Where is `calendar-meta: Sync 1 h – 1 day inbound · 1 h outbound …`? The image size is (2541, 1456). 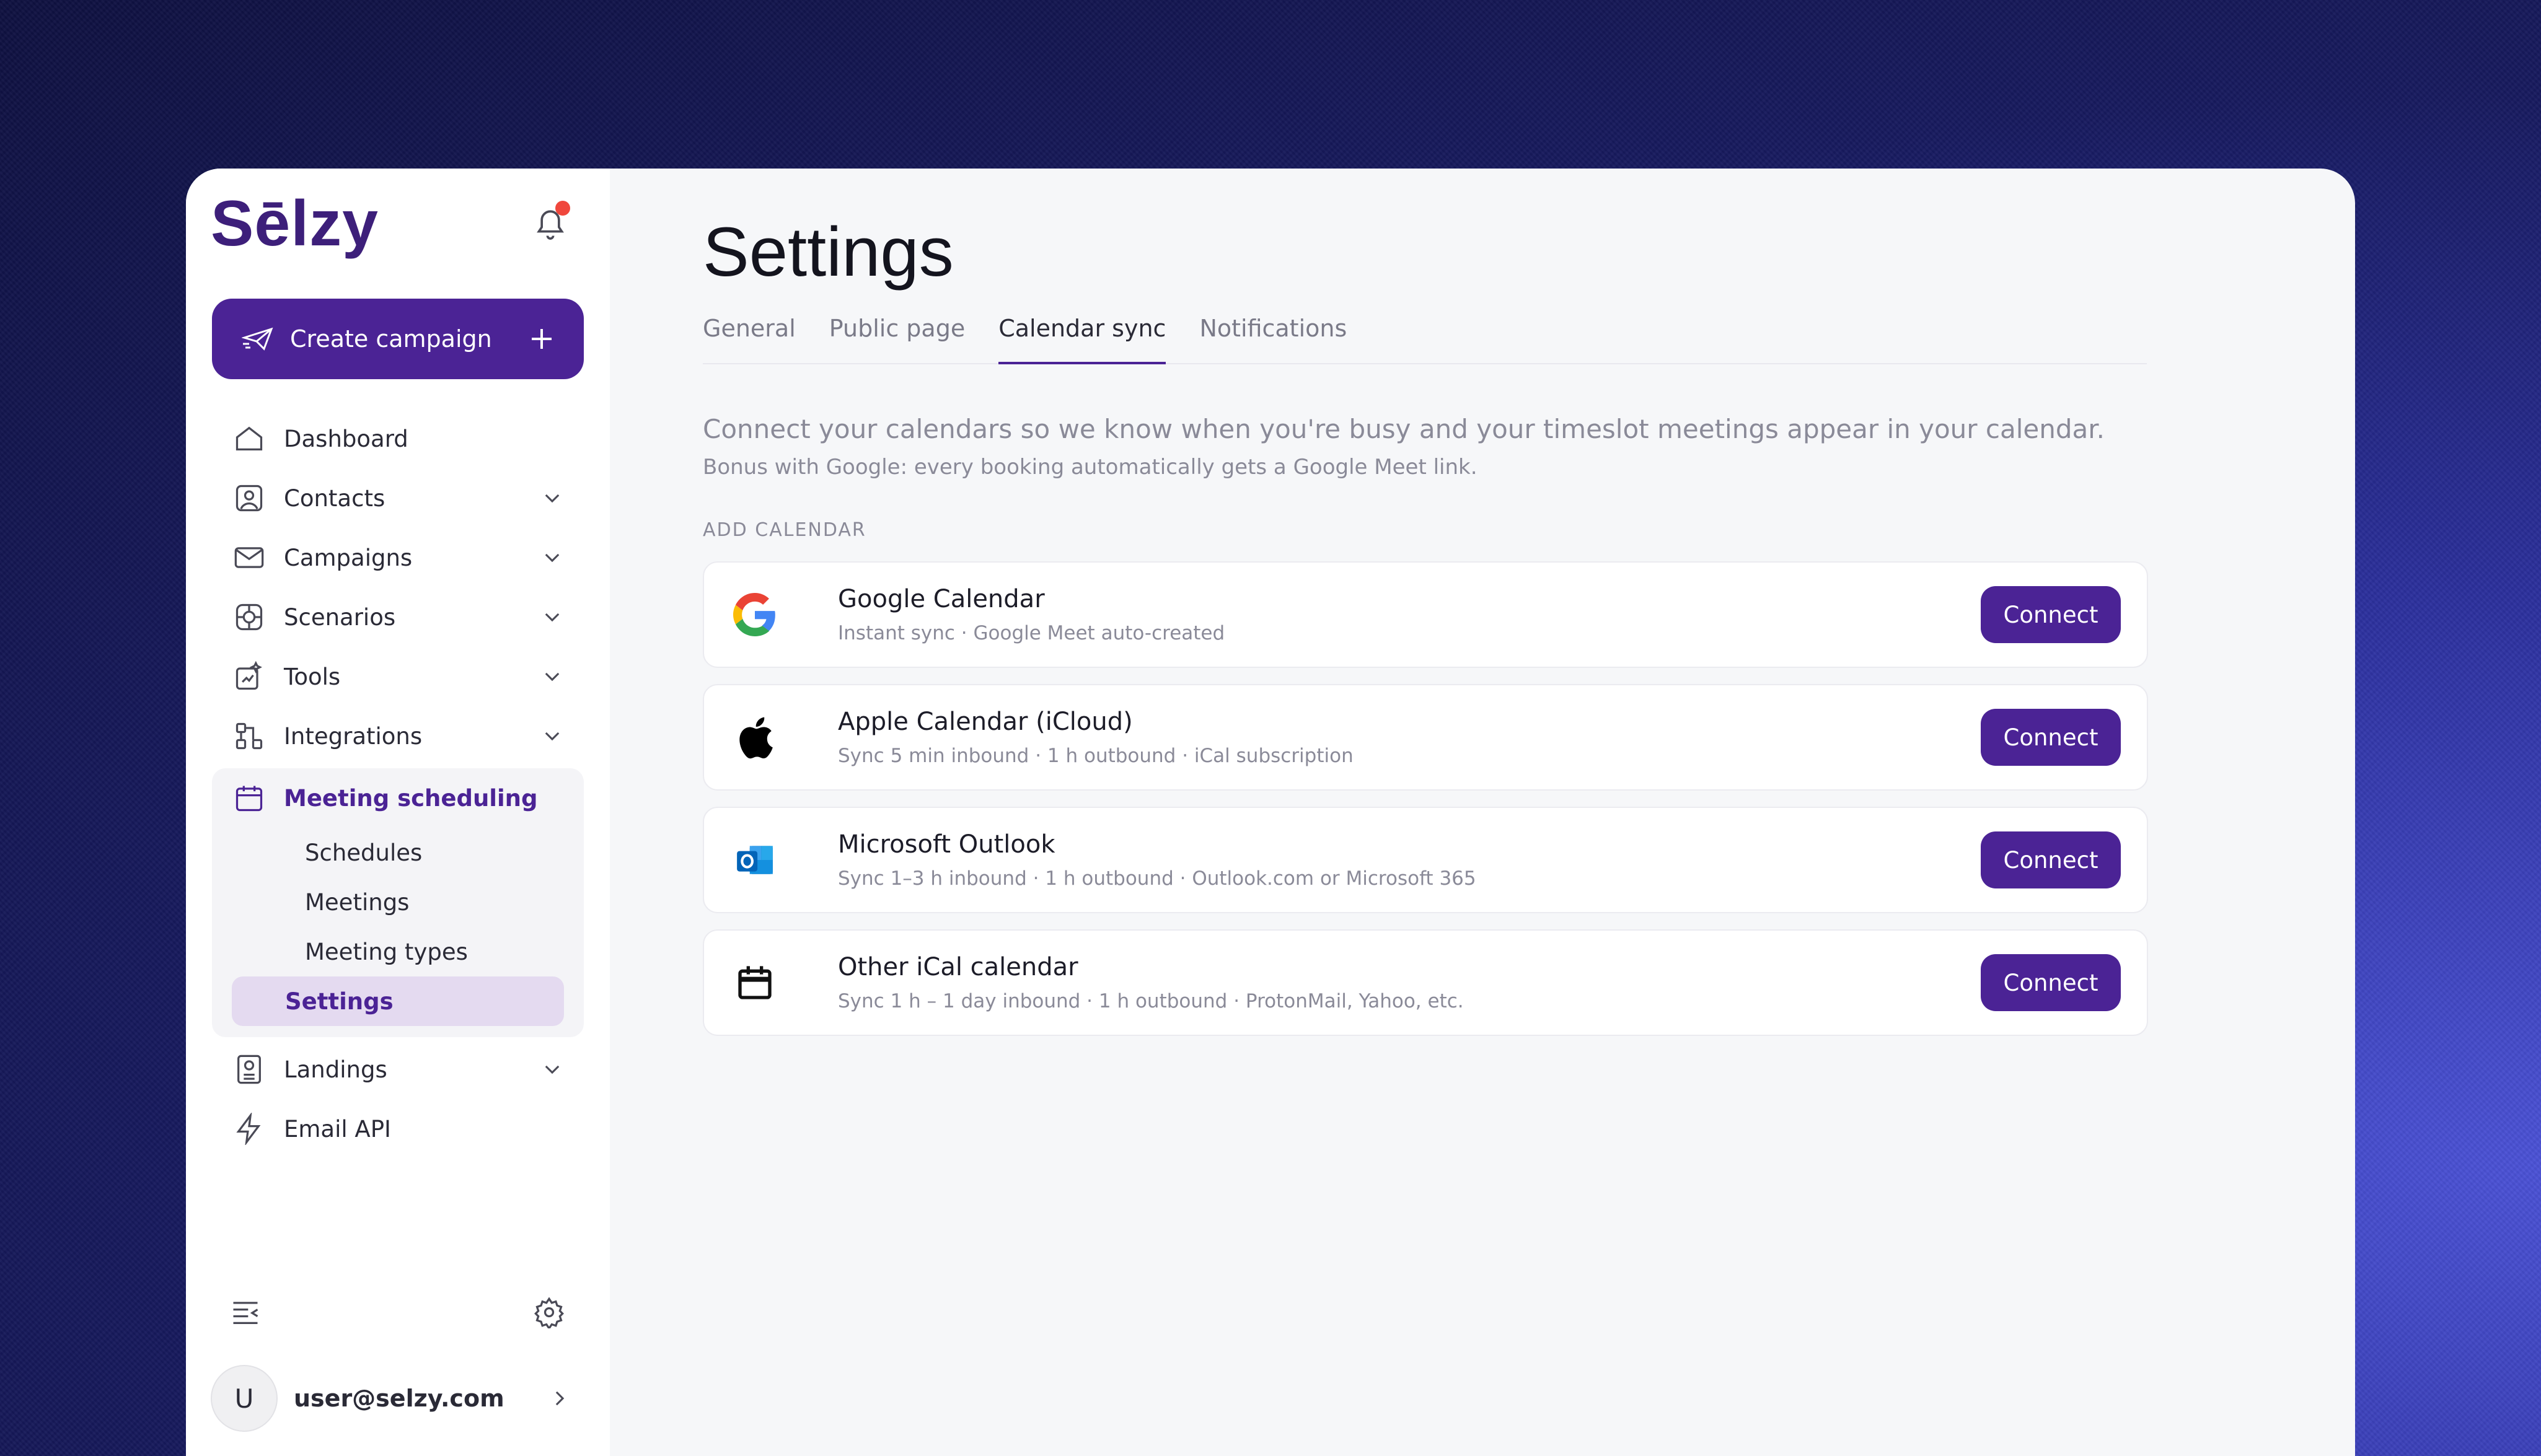 calendar-meta: Sync 1 h – 1 day inbound · 1 h outbound … is located at coordinates (1151, 1001).